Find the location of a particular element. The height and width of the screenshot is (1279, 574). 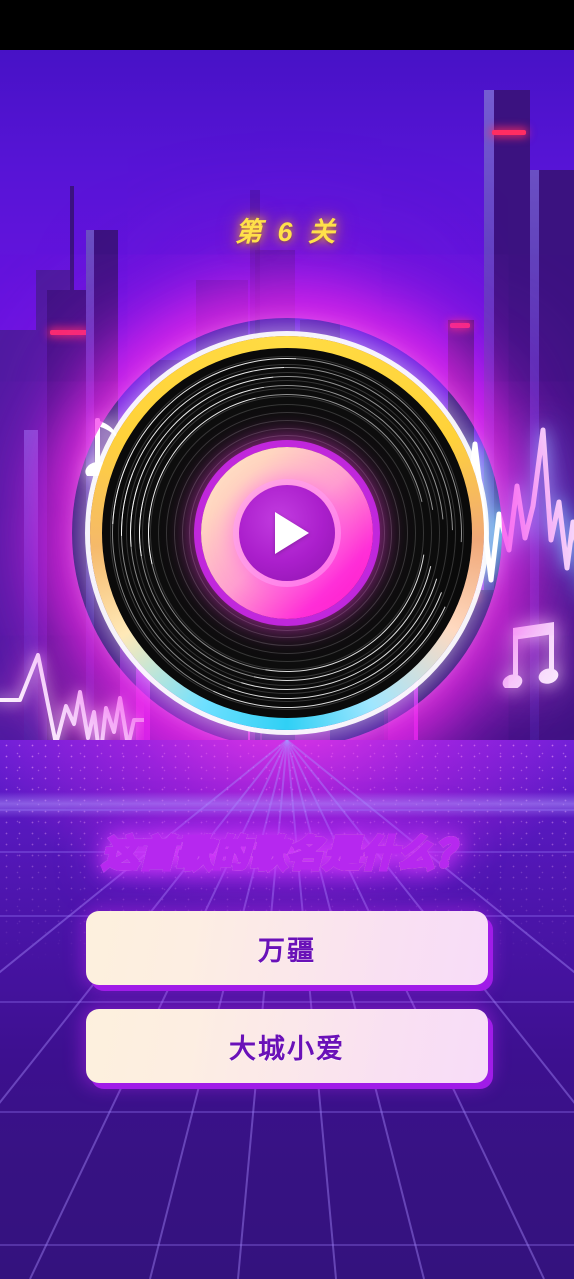

status-bar is located at coordinates (287, 25).